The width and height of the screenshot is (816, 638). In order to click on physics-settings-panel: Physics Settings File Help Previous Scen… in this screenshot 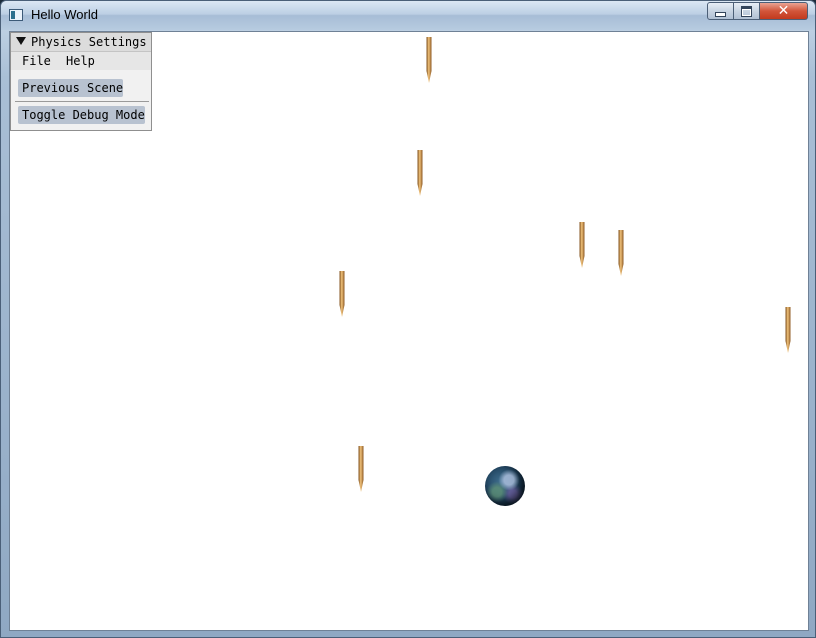, I will do `click(81, 81)`.